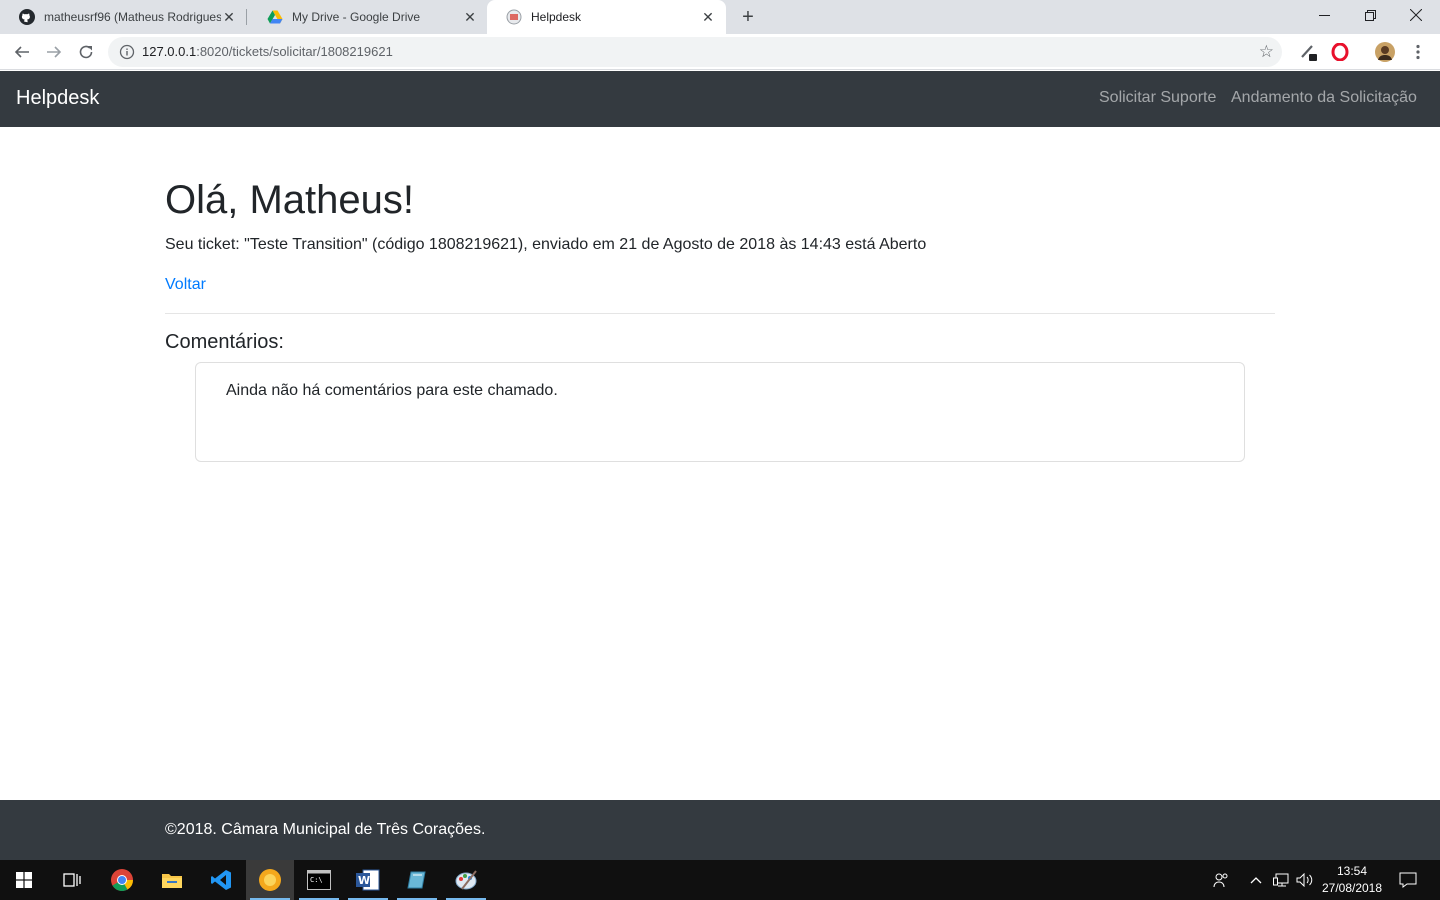  I want to click on network-icon, so click(1281, 880).